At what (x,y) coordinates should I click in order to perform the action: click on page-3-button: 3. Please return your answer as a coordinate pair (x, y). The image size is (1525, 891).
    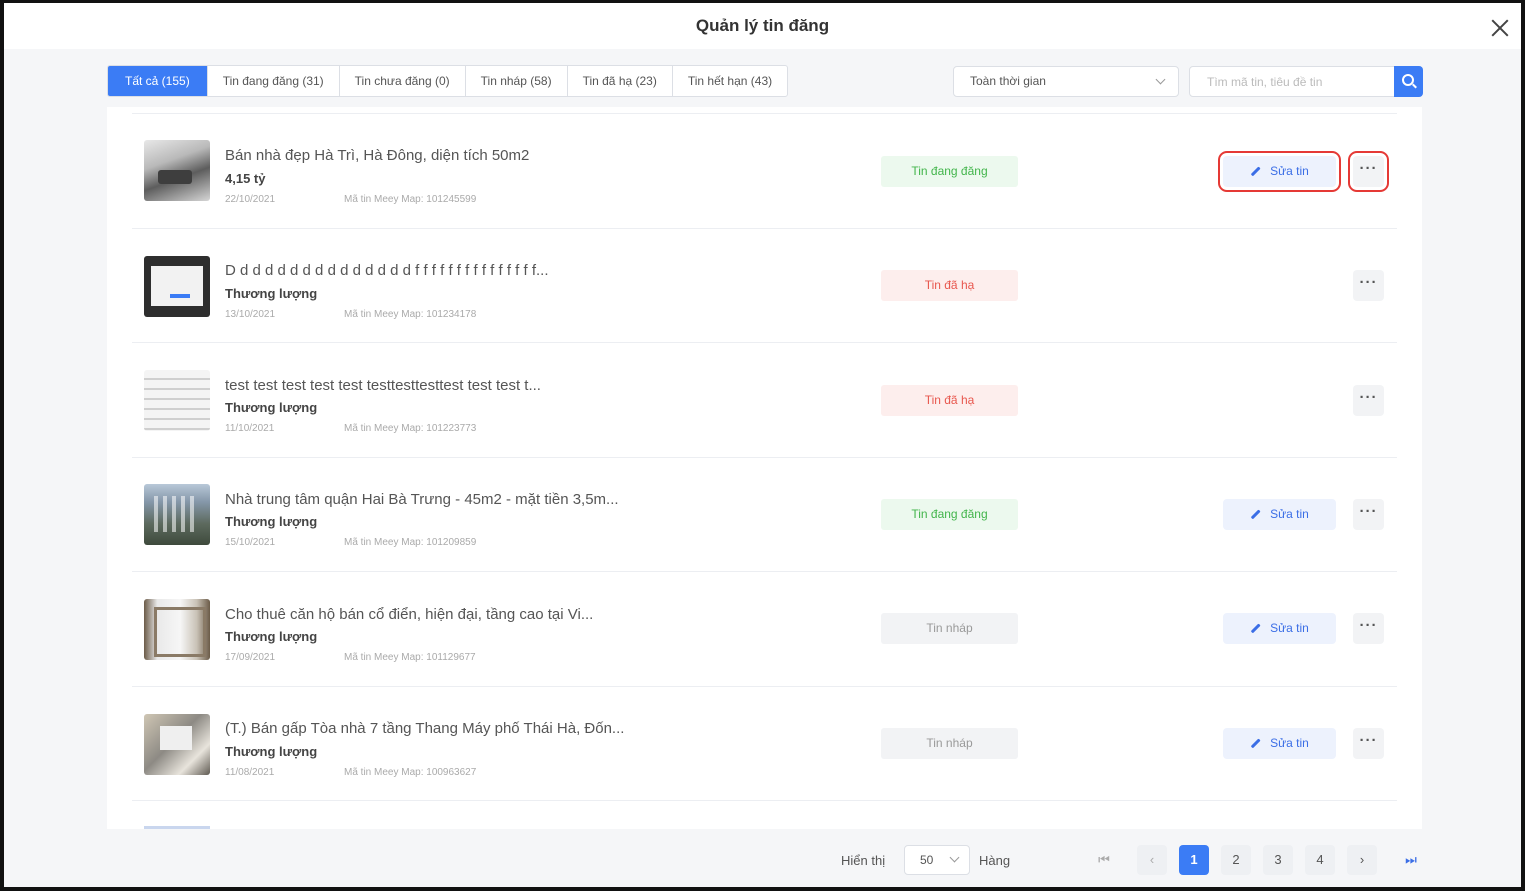
    Looking at the image, I should click on (1278, 860).